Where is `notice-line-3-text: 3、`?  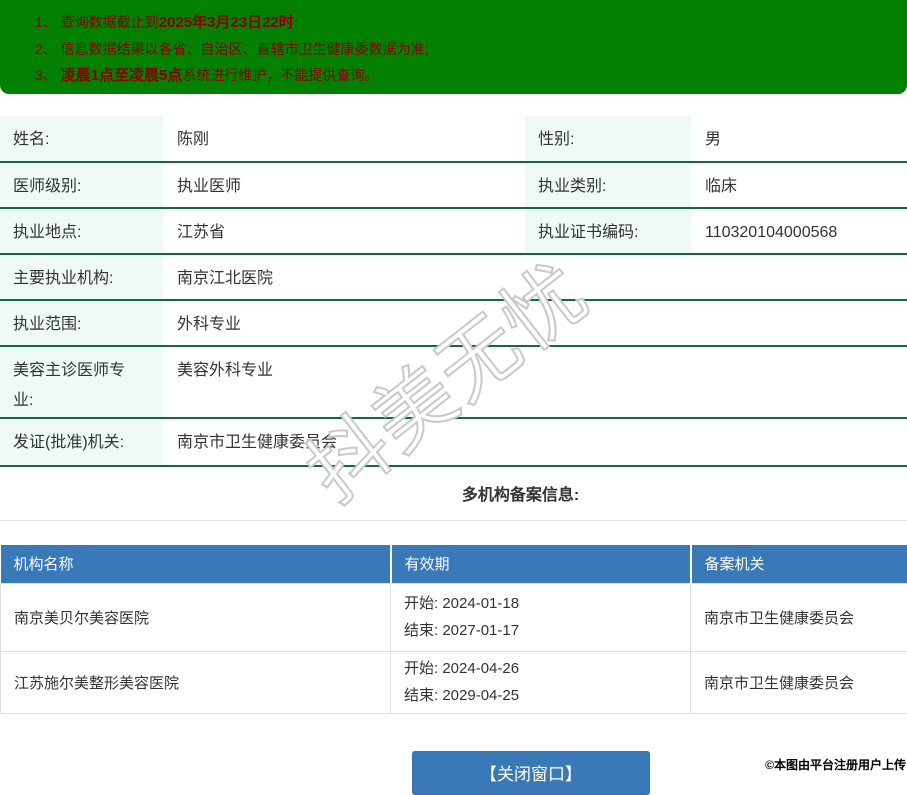
notice-line-3-text: 3、 is located at coordinates (48, 75).